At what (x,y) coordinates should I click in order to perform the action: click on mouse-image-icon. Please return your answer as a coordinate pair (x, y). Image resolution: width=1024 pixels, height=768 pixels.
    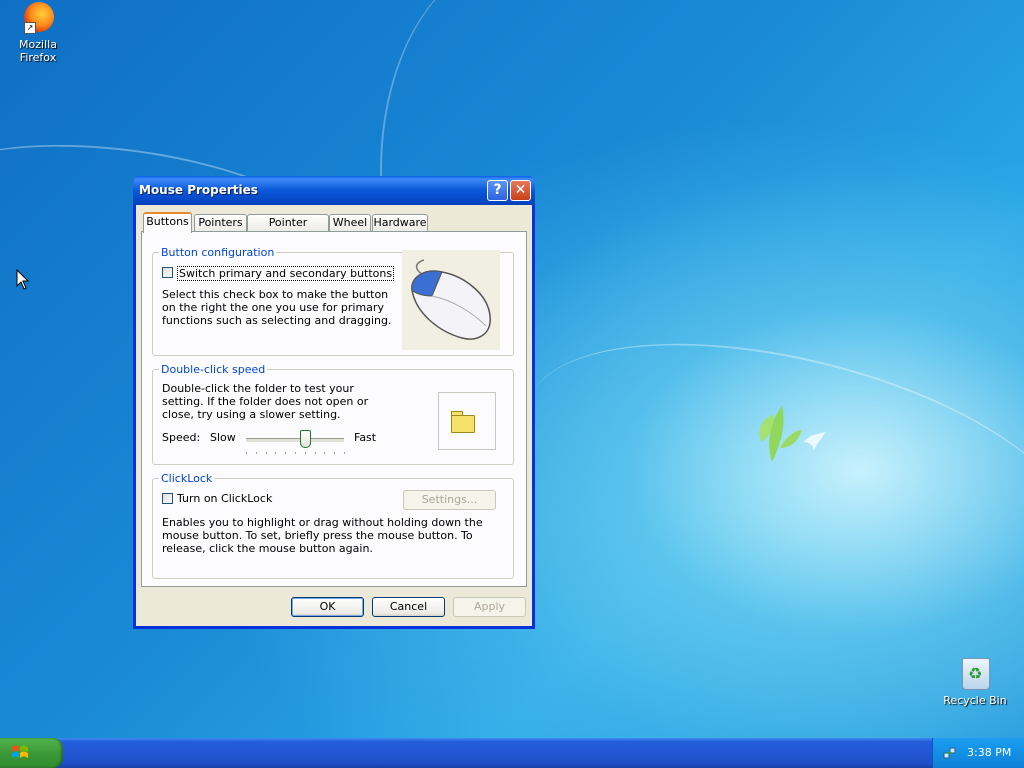
    Looking at the image, I should click on (451, 299).